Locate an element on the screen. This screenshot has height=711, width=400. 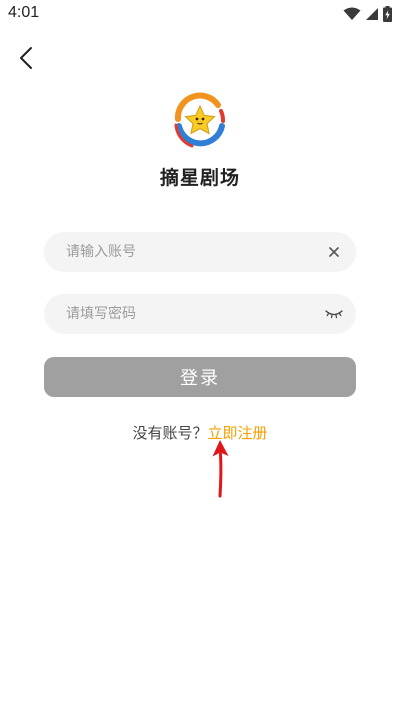
close-icon is located at coordinates (334, 252).